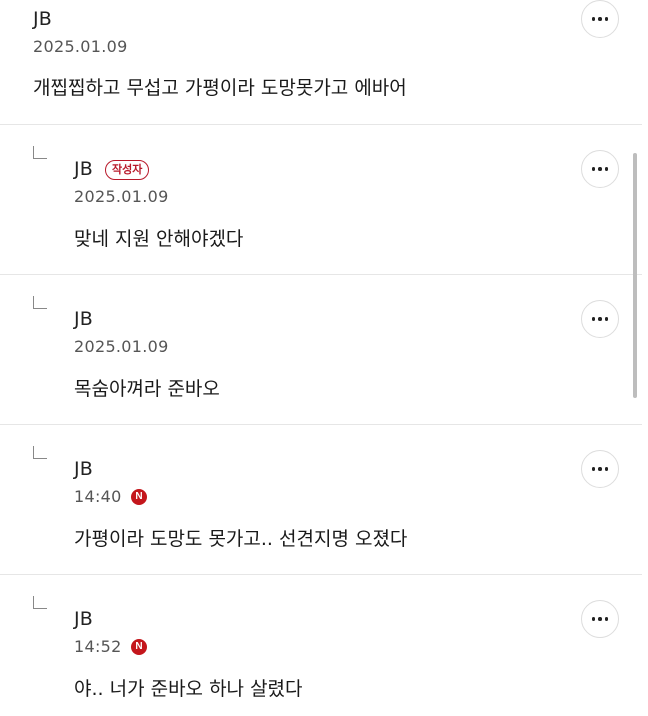  Describe the element at coordinates (159, 239) in the screenshot. I see `comment-text: 맞네 지원 안해야겠다` at that location.